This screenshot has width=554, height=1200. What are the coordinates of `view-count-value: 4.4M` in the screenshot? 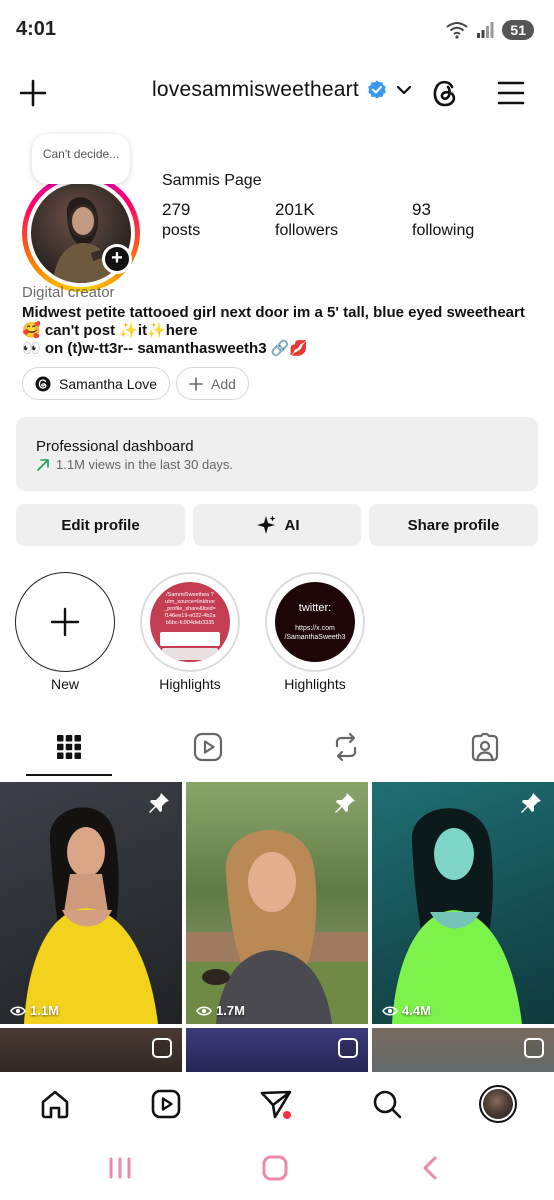 It's located at (416, 1010).